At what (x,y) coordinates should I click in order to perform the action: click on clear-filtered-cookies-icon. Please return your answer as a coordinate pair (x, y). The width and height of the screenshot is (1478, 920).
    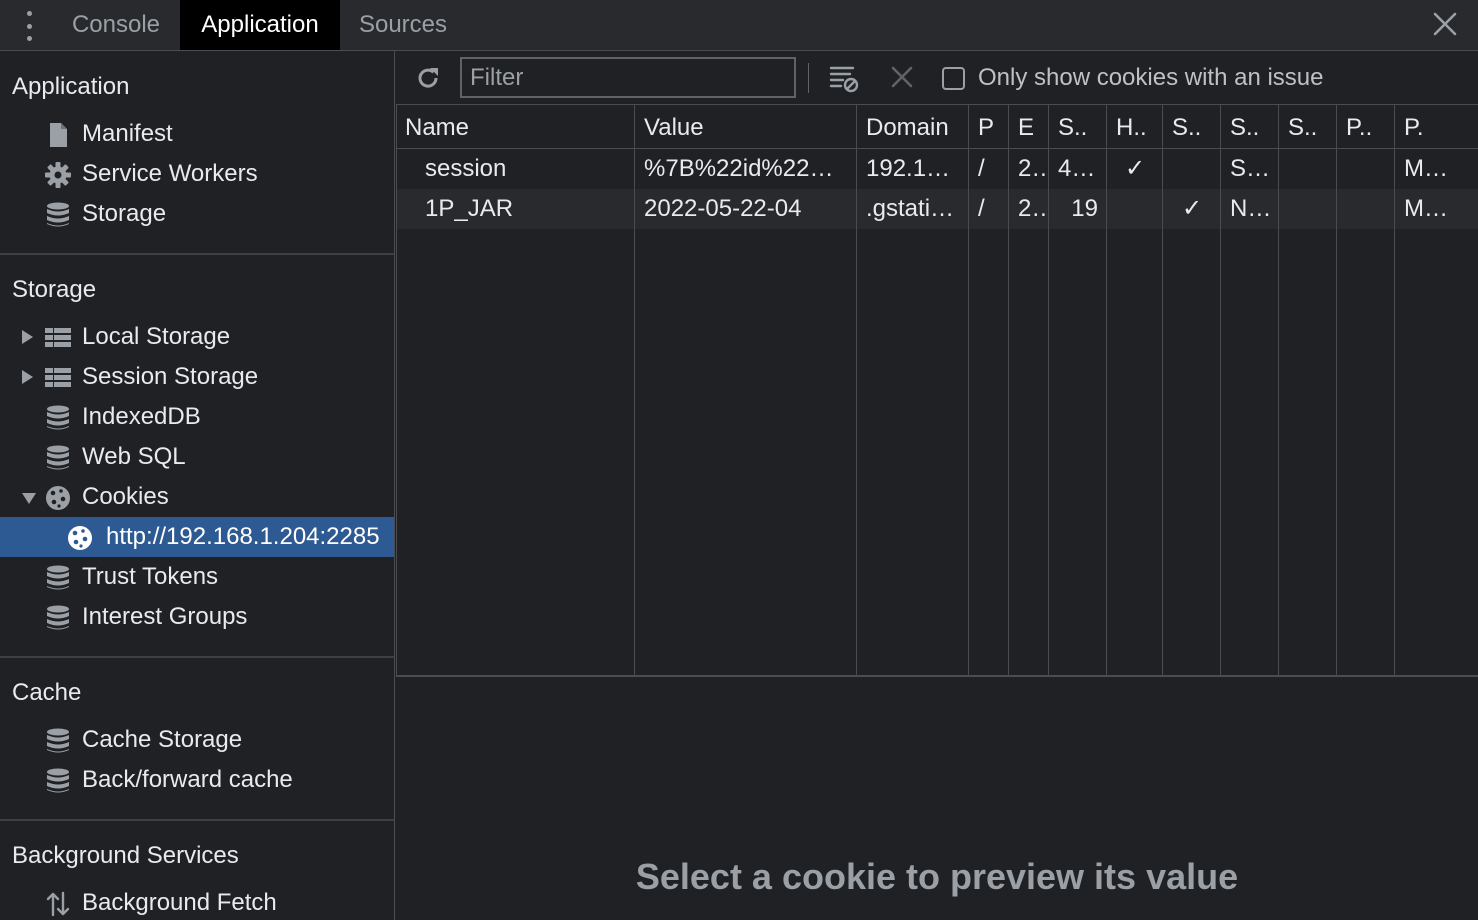
    Looking at the image, I should click on (844, 78).